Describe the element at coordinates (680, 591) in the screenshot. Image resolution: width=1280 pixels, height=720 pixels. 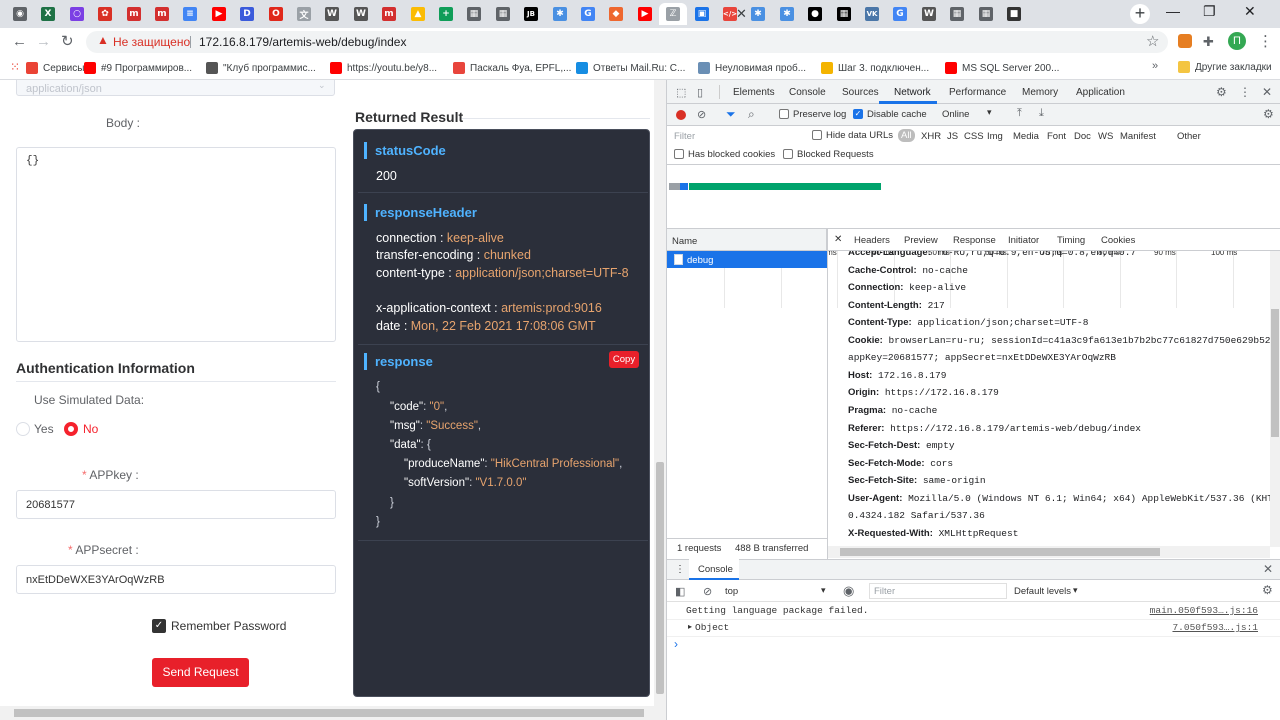
I see `console-sidebar-icon: ◧` at that location.